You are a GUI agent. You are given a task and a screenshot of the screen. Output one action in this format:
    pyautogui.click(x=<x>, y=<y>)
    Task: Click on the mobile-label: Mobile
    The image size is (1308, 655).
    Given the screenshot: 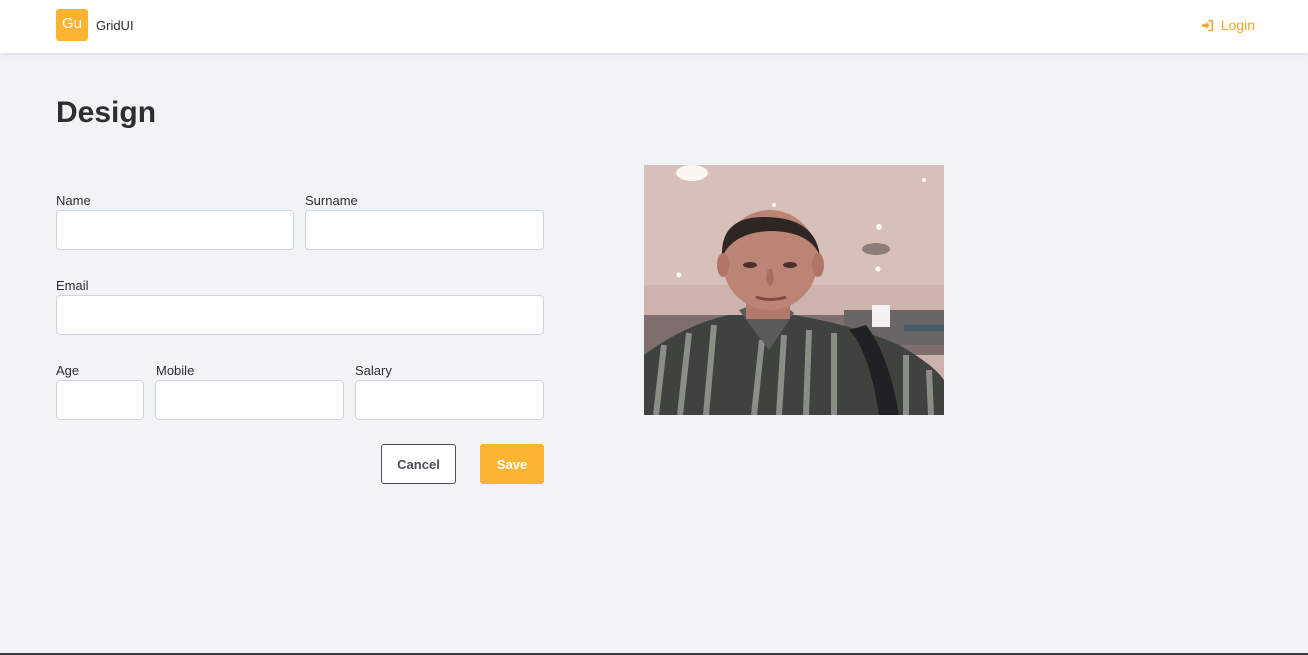 What is the action you would take?
    pyautogui.click(x=175, y=370)
    